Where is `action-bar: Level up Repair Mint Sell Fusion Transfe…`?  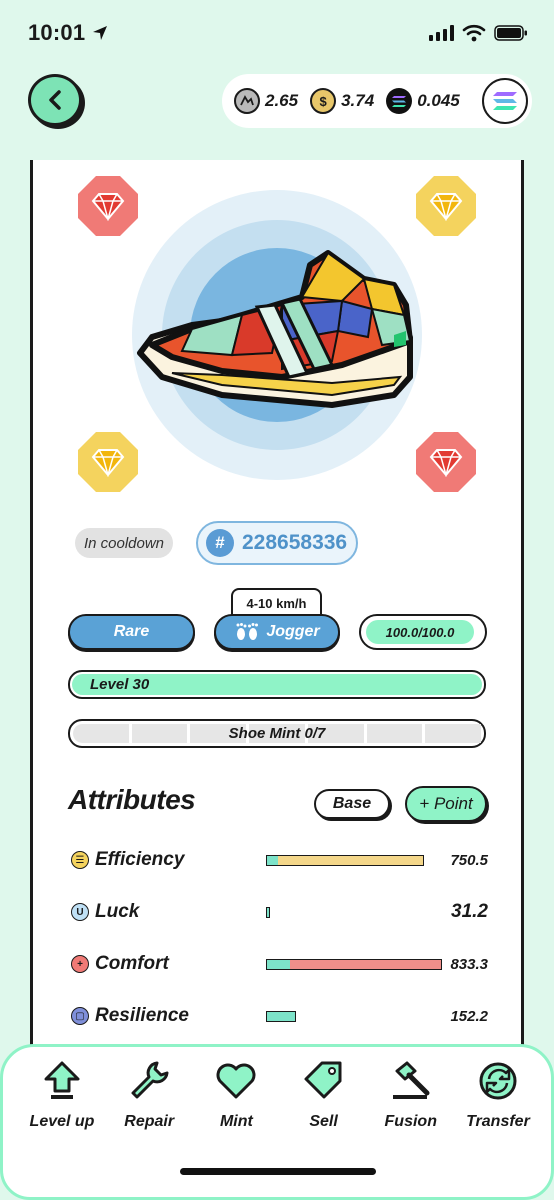
action-bar: Level up Repair Mint Sell Fusion Transfe… is located at coordinates (280, 1104).